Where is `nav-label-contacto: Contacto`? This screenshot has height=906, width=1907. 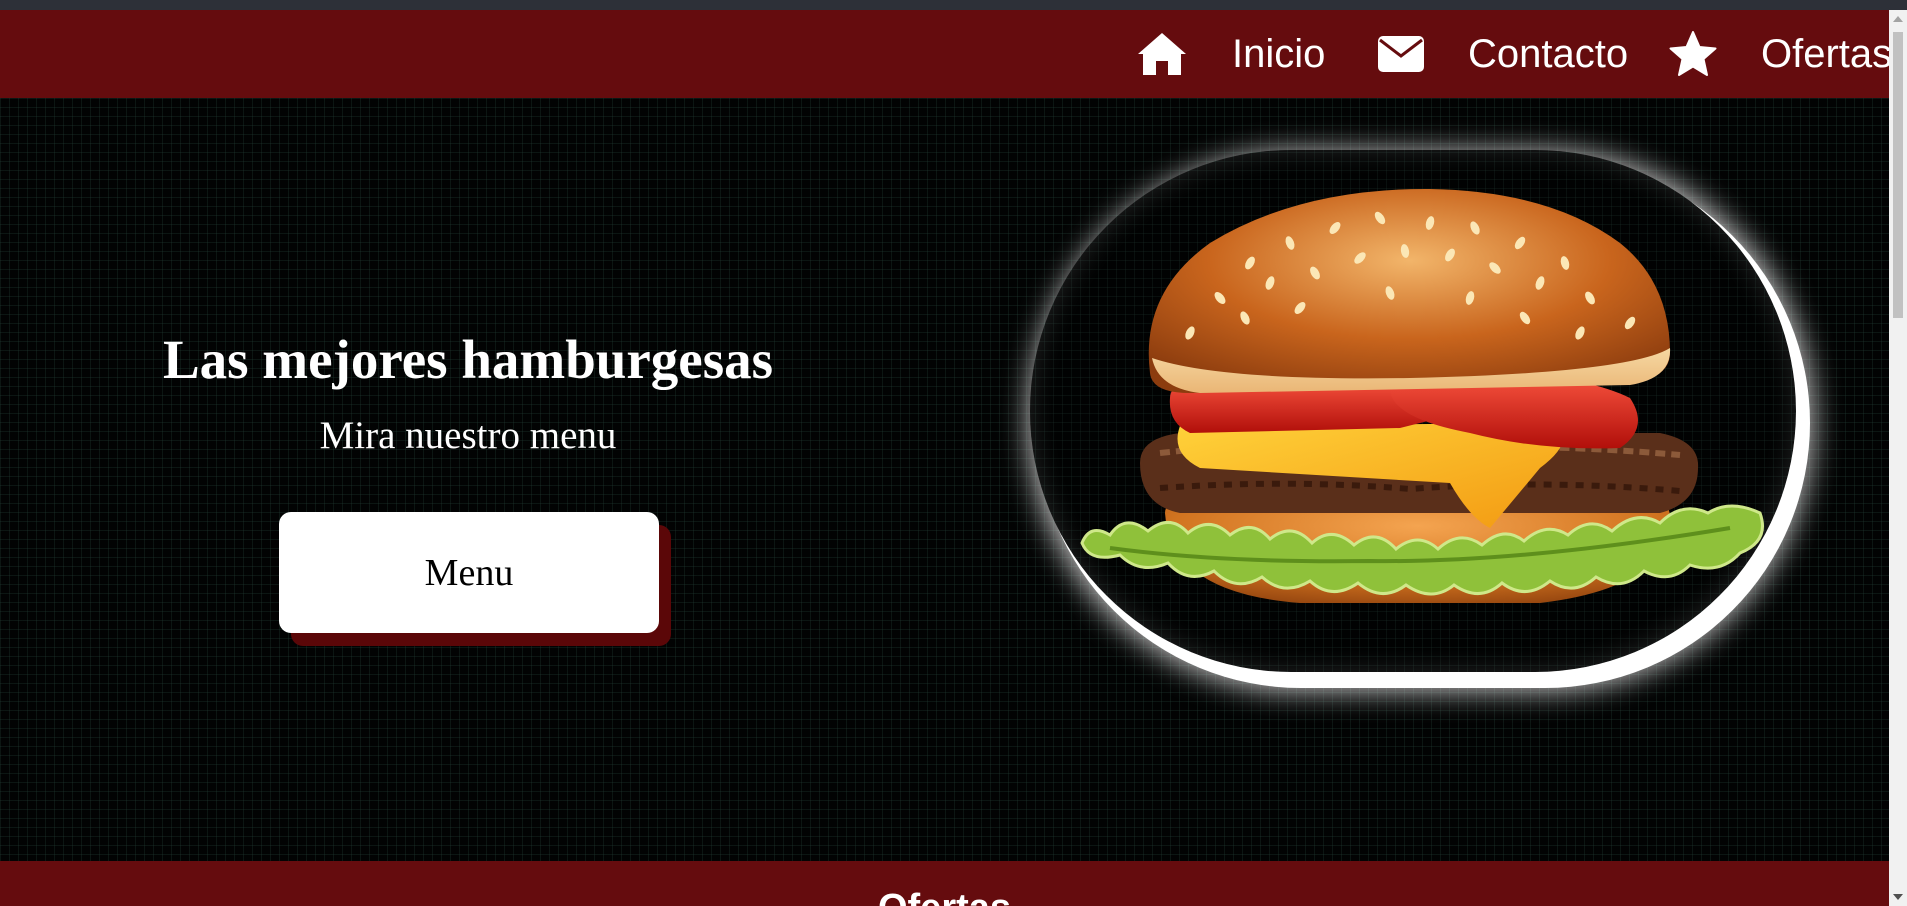
nav-label-contacto: Contacto is located at coordinates (1548, 53).